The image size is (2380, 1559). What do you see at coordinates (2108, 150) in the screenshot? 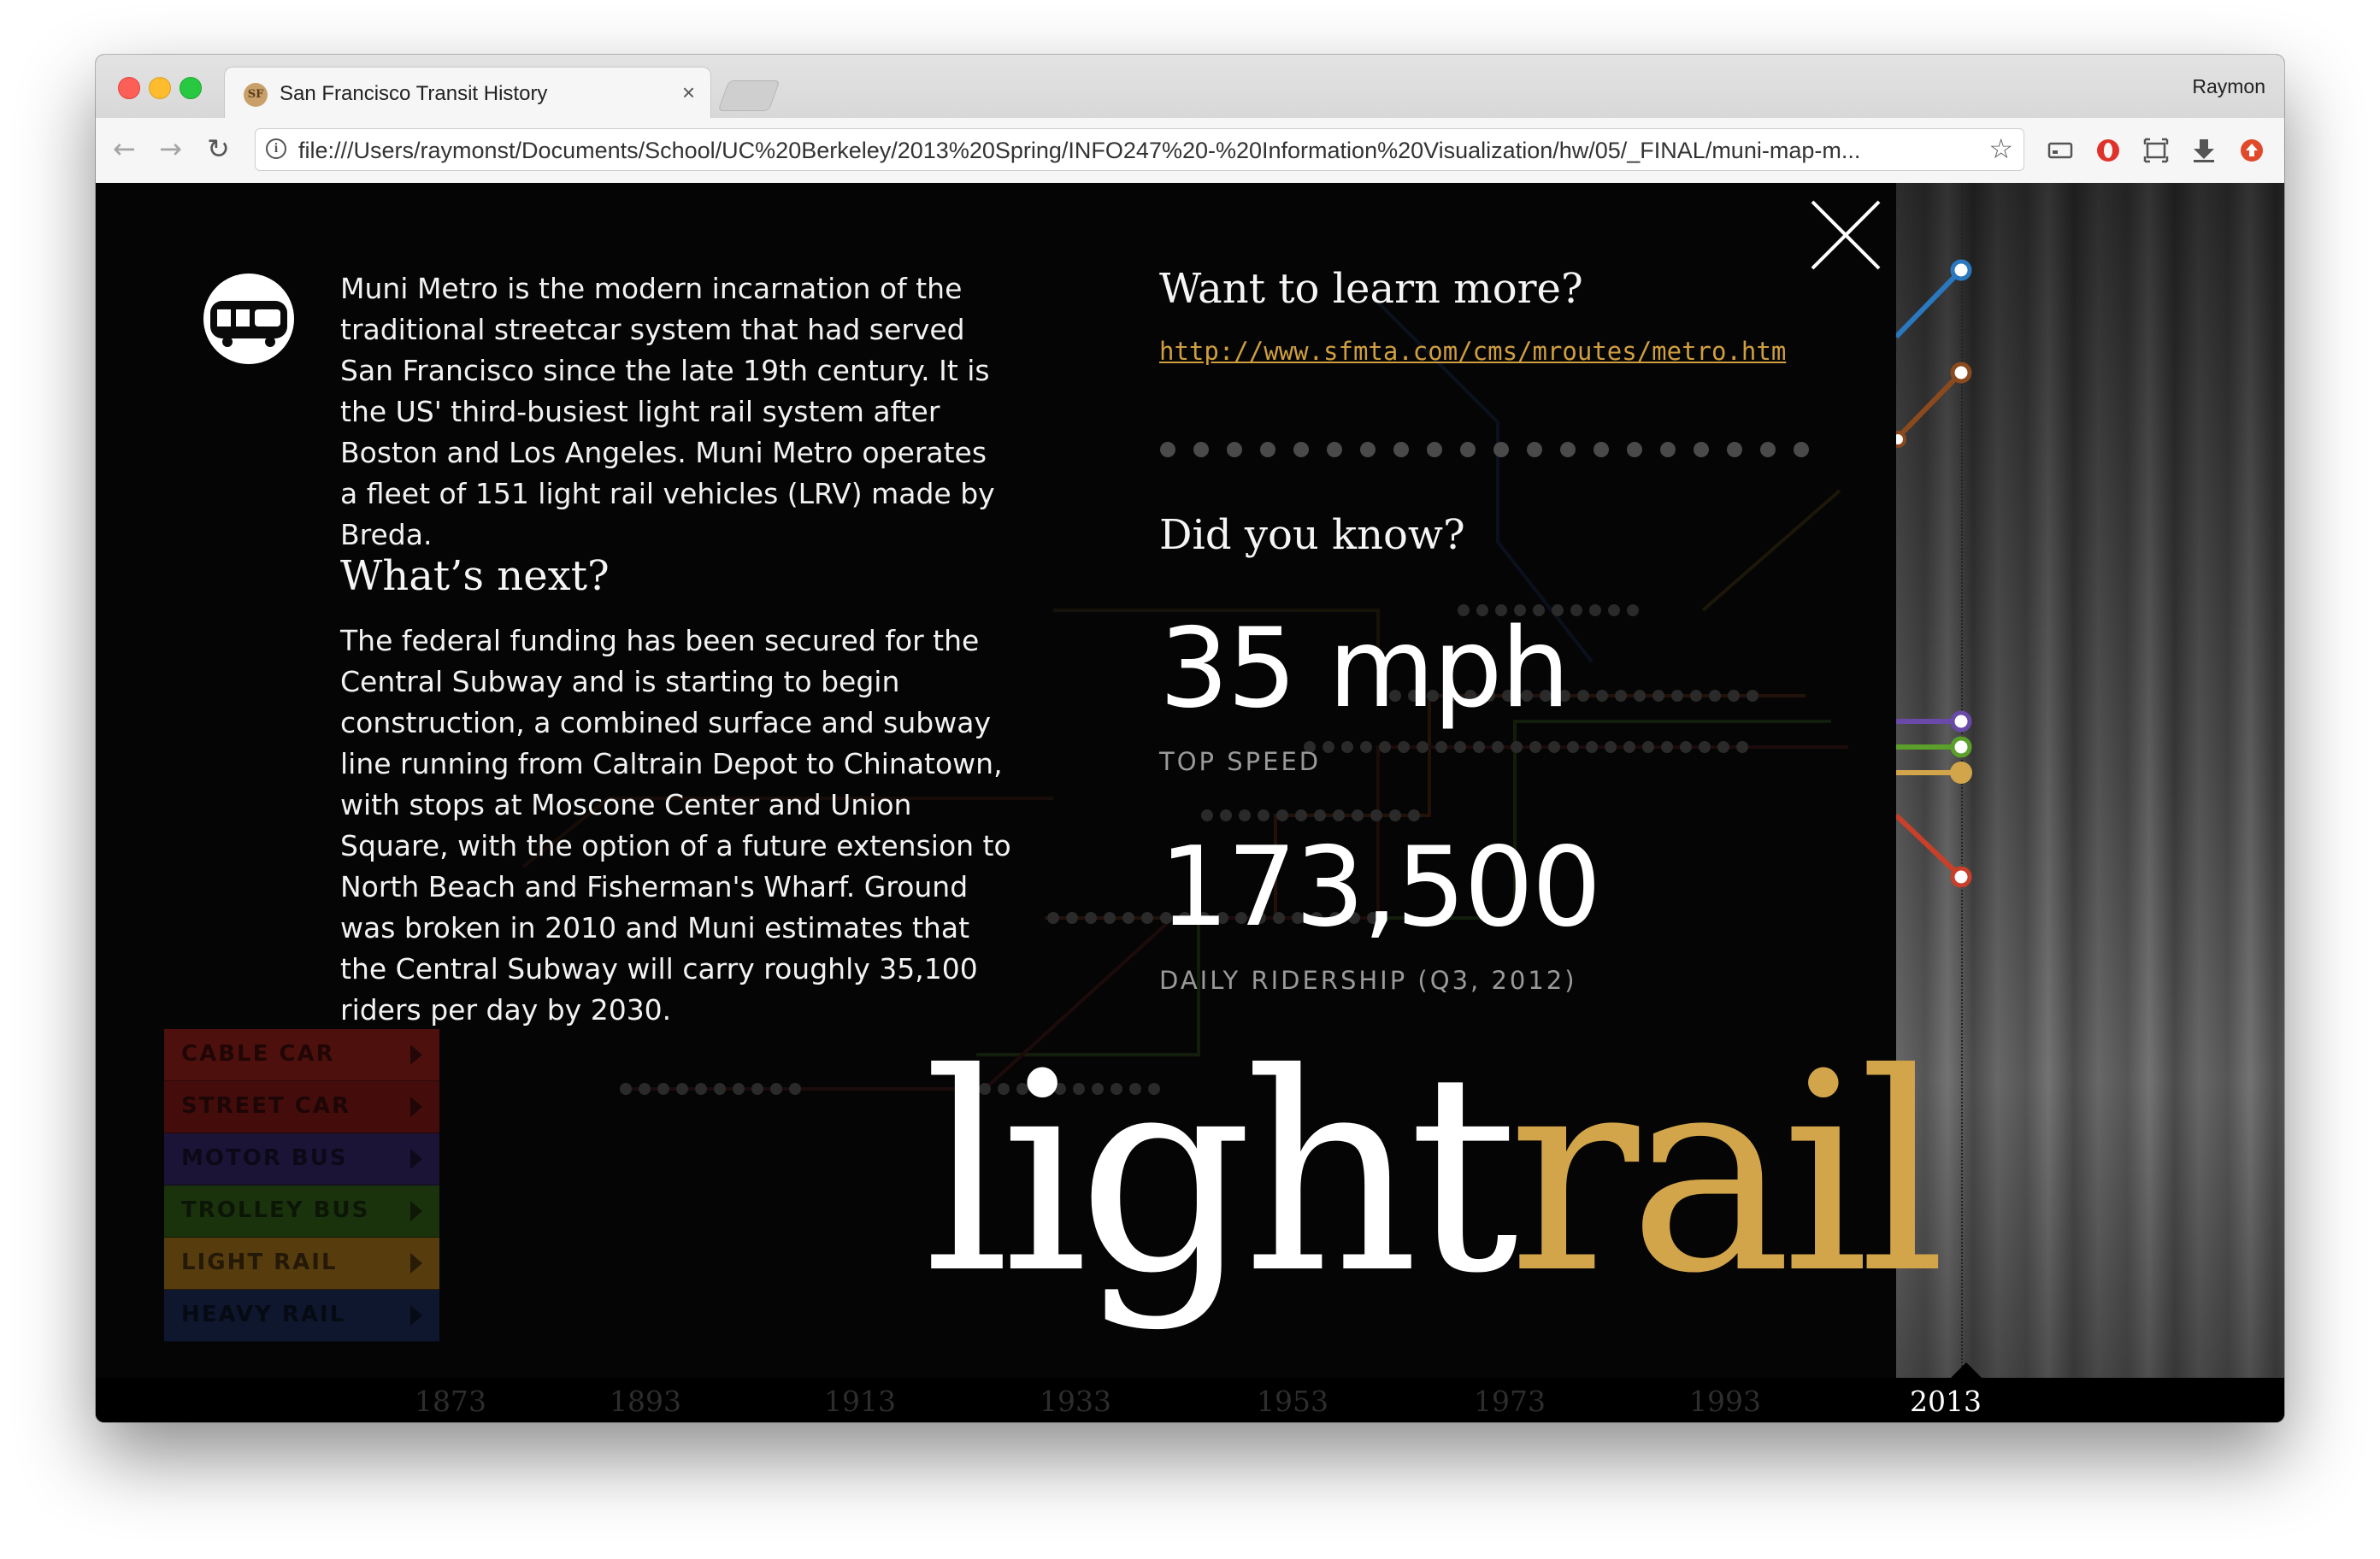
I see `opera-extension-icon` at bounding box center [2108, 150].